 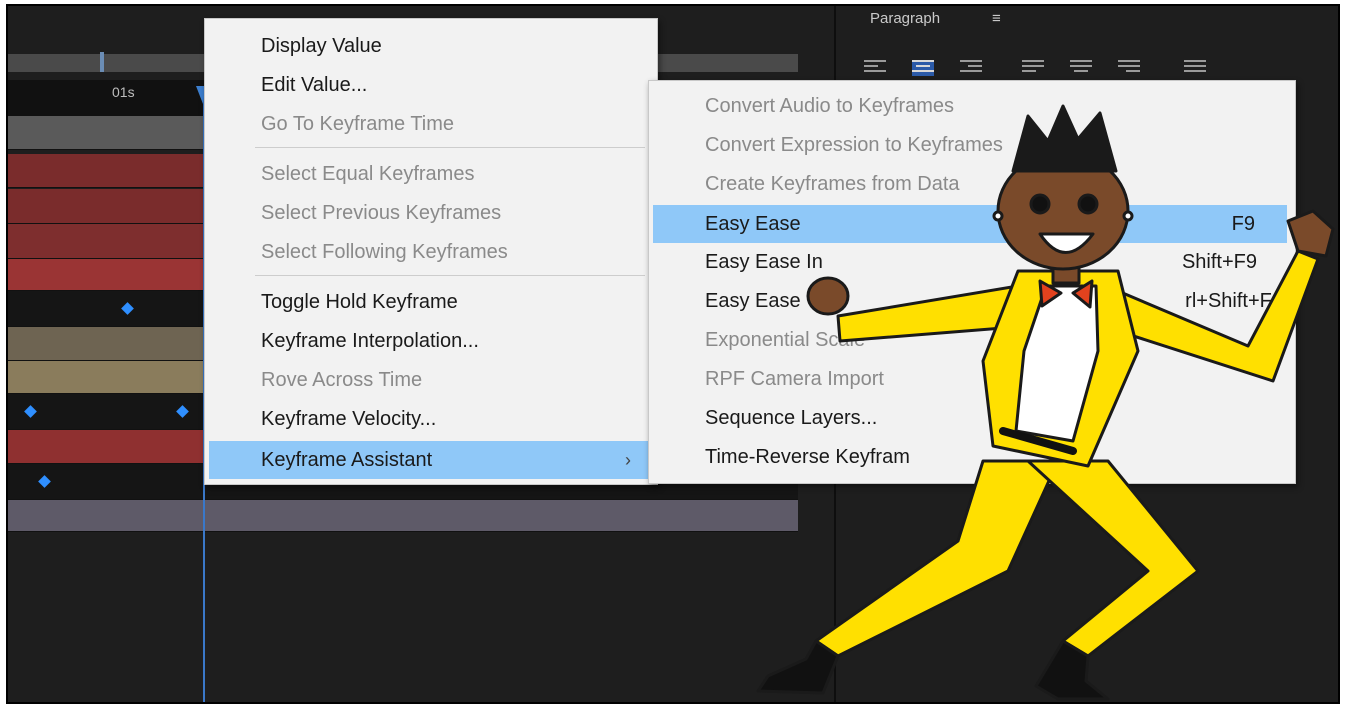 What do you see at coordinates (1064, 138) in the screenshot?
I see `hair` at bounding box center [1064, 138].